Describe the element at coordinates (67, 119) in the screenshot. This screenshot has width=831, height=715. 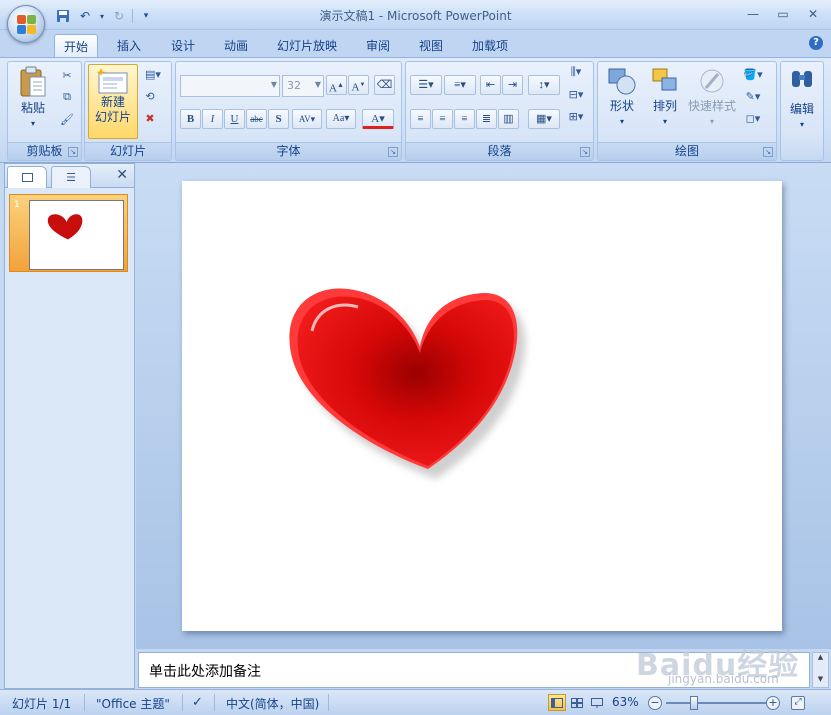
I see `format-painter-icon: 🖌` at that location.